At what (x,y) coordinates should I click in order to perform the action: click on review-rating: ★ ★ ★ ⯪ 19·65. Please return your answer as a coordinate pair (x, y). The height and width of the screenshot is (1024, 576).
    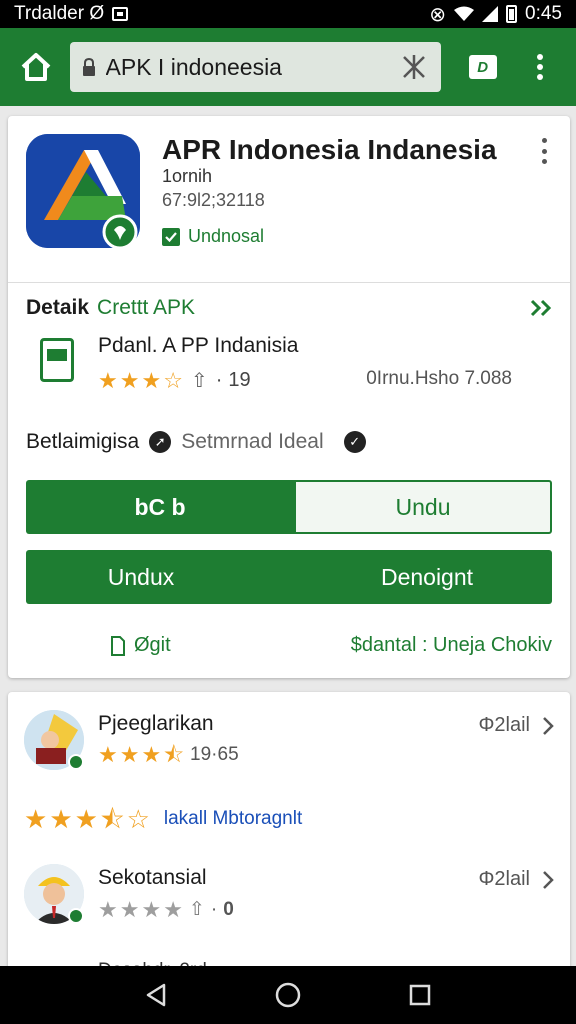
    Looking at the image, I should click on (168, 755).